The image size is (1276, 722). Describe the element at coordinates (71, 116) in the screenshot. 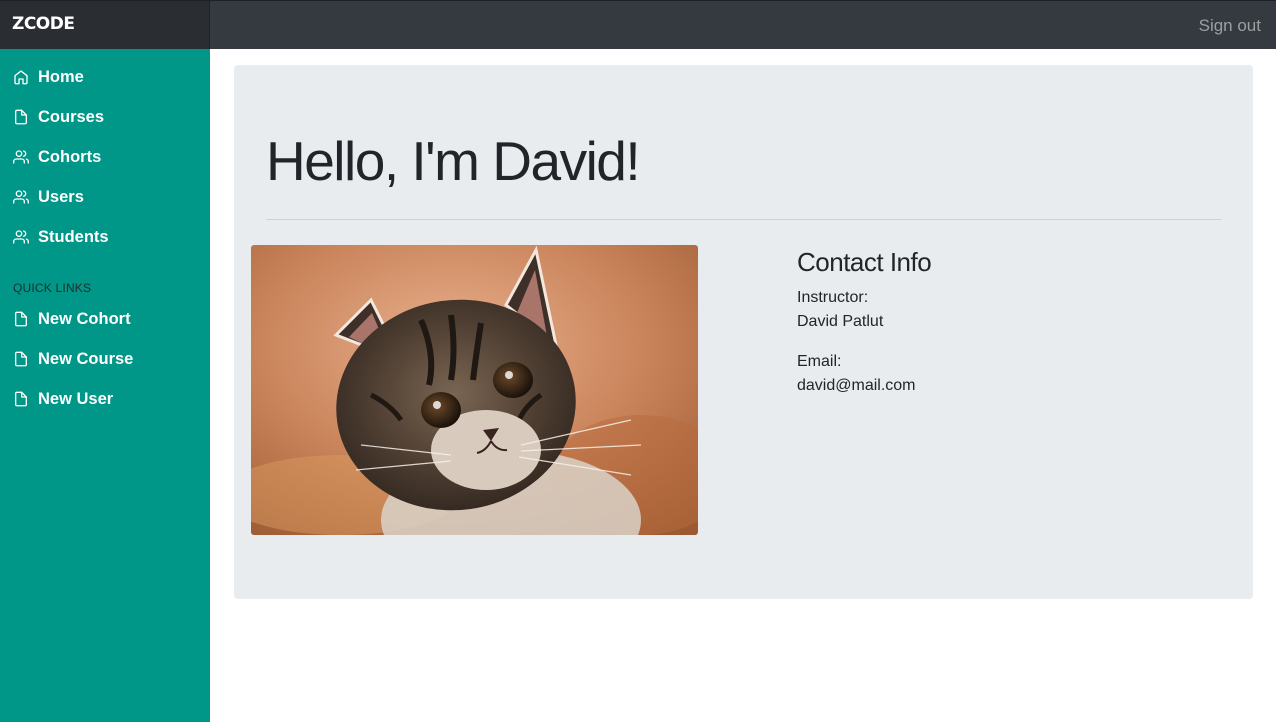

I see `sidebar-item-label: Courses` at that location.